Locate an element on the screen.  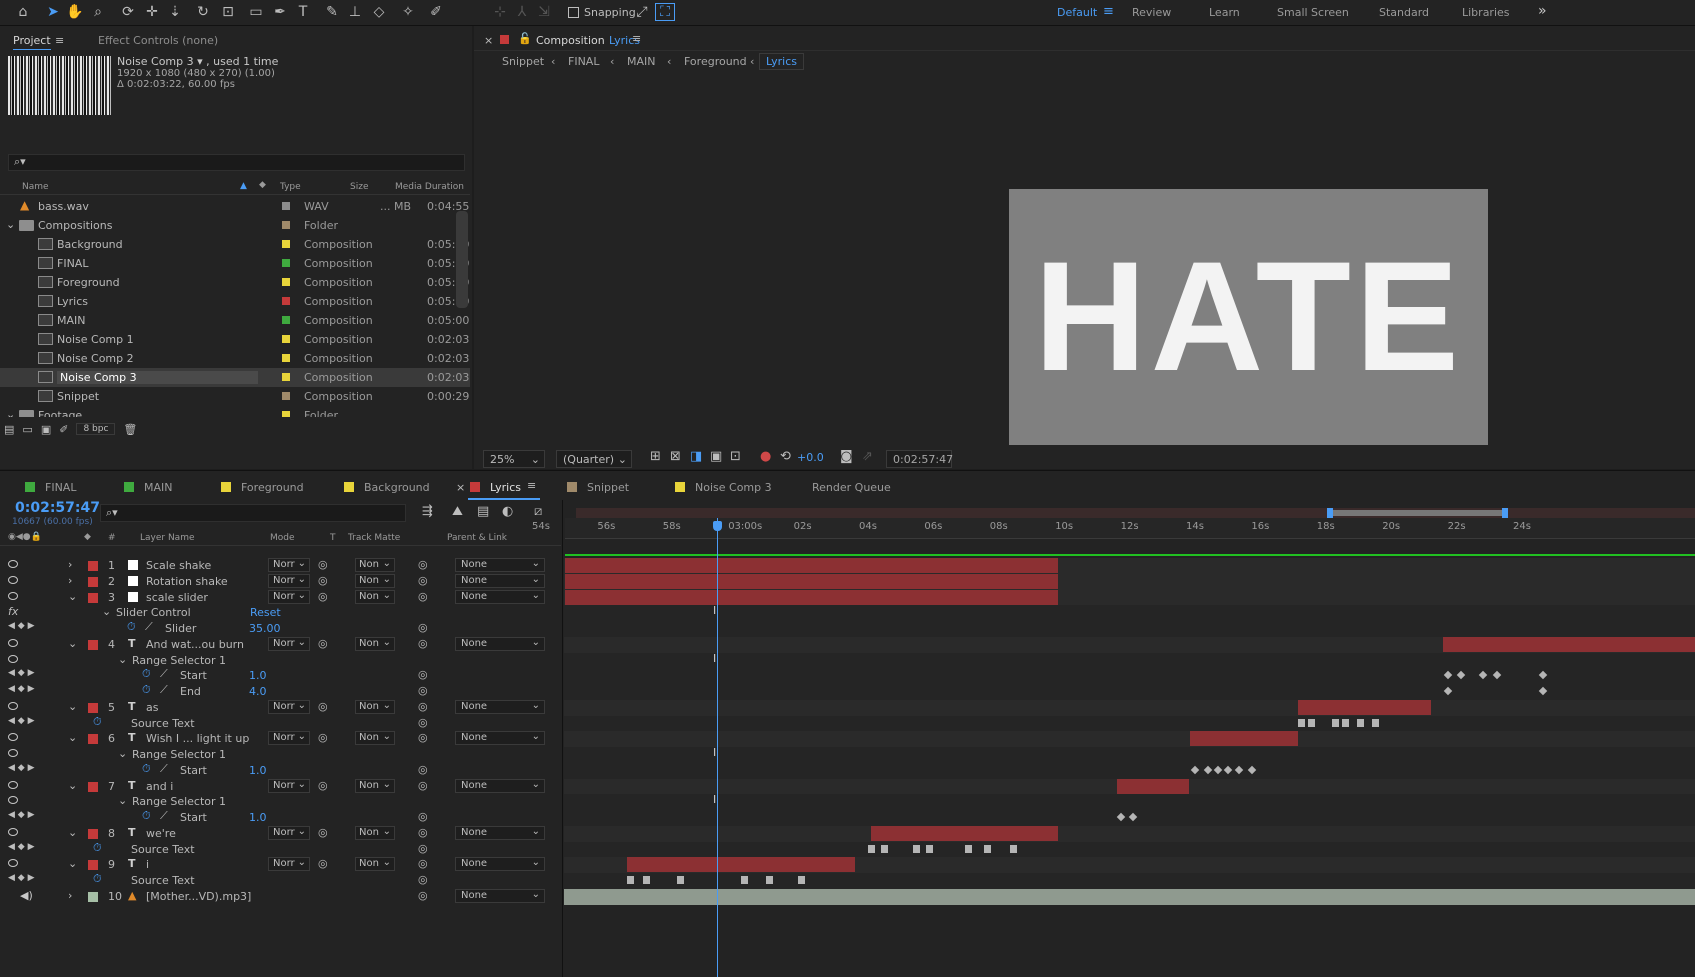
project-settings-icon: ✐ is located at coordinates (63, 429).